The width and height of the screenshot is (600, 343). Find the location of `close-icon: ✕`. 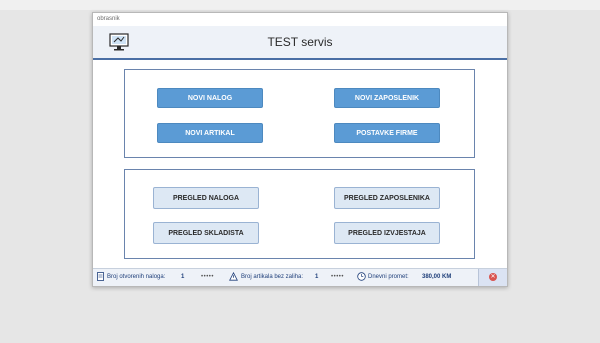

close-icon: ✕ is located at coordinates (493, 277).